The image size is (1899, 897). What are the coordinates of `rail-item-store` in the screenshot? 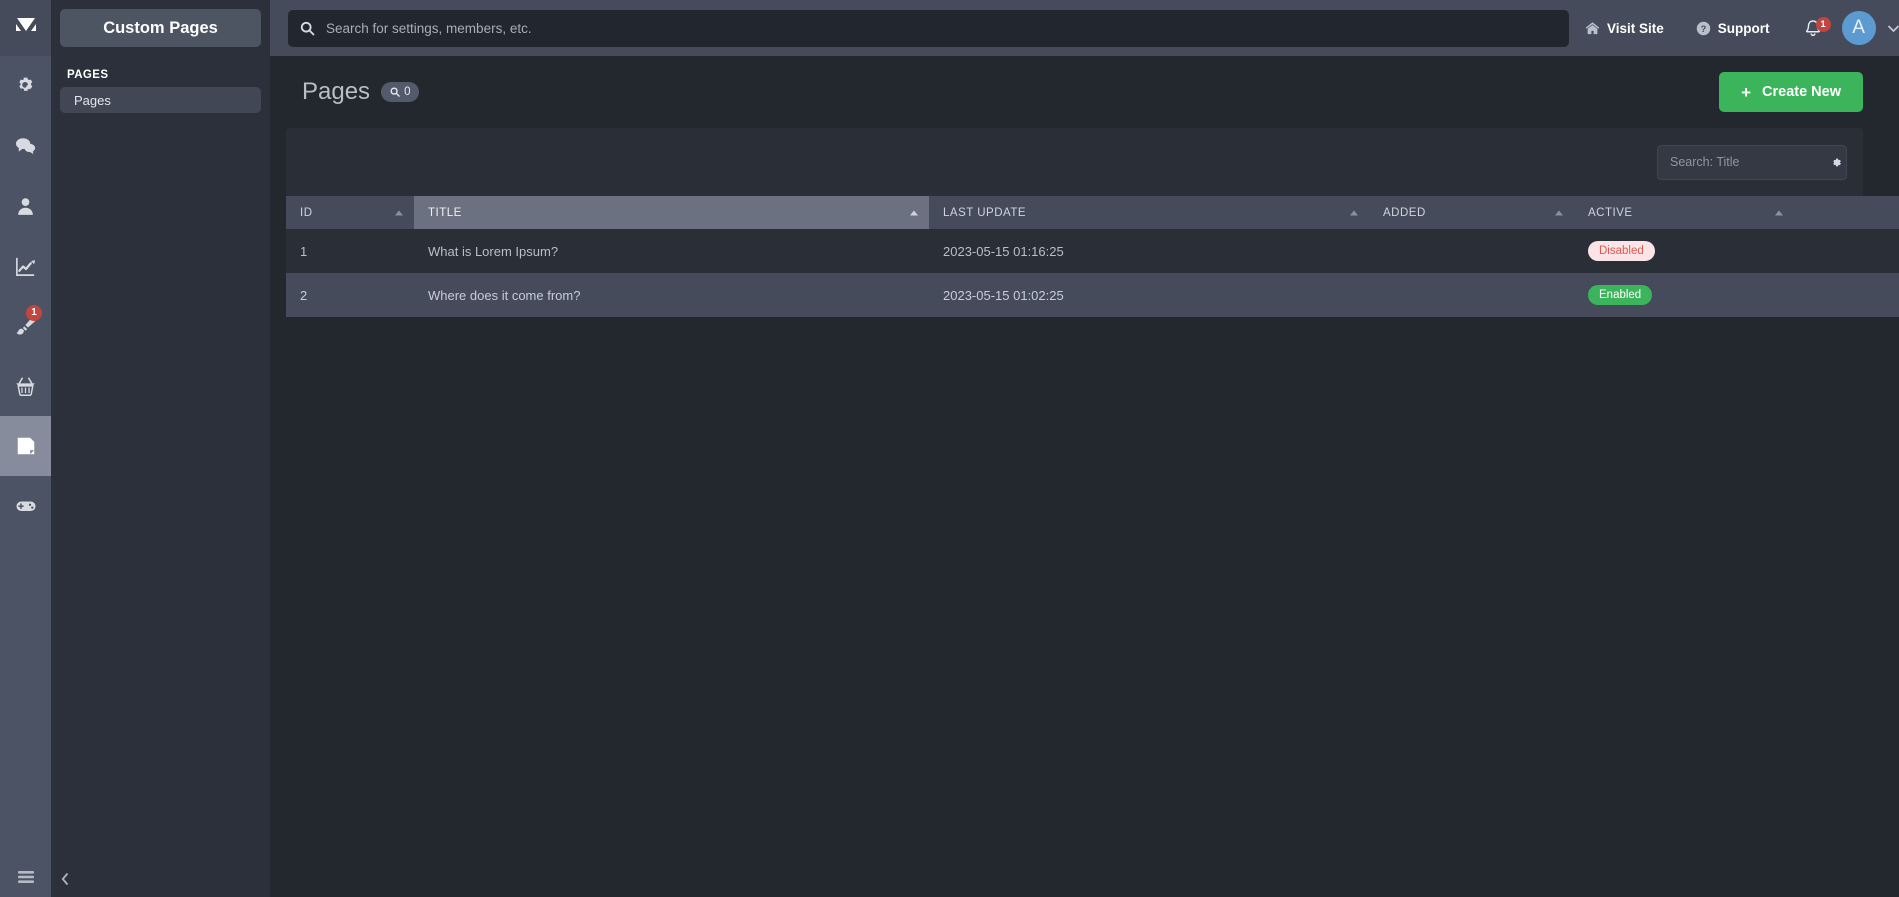 It's located at (25, 386).